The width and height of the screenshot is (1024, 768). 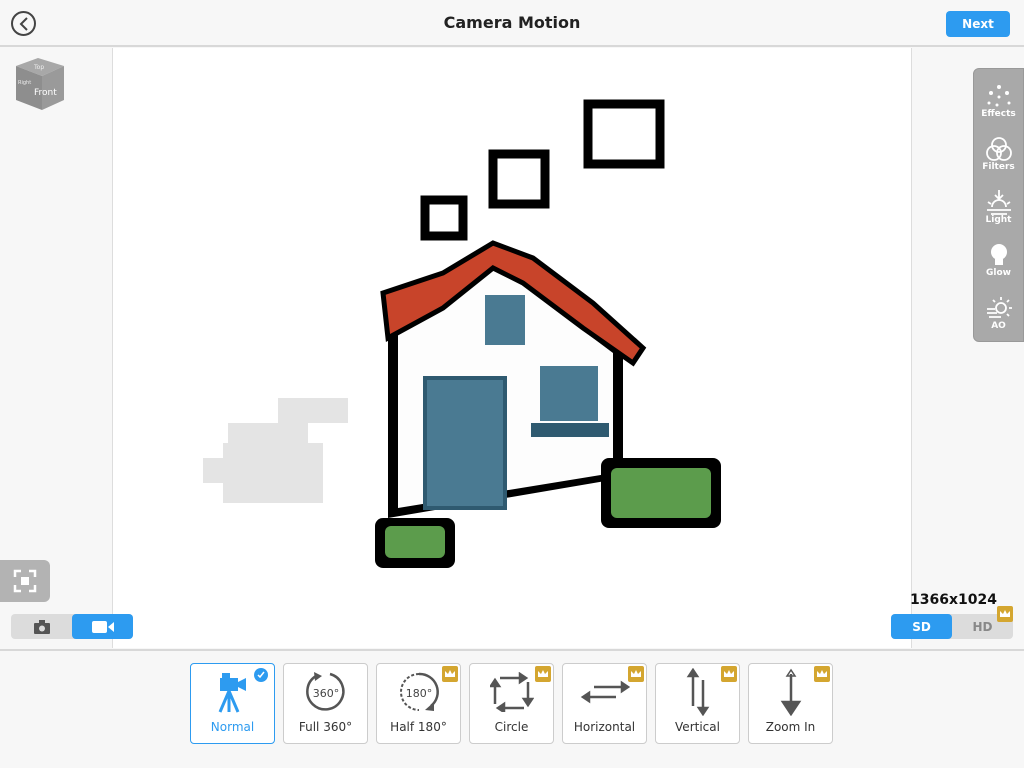 I want to click on sun-haze-icon, so click(x=999, y=307).